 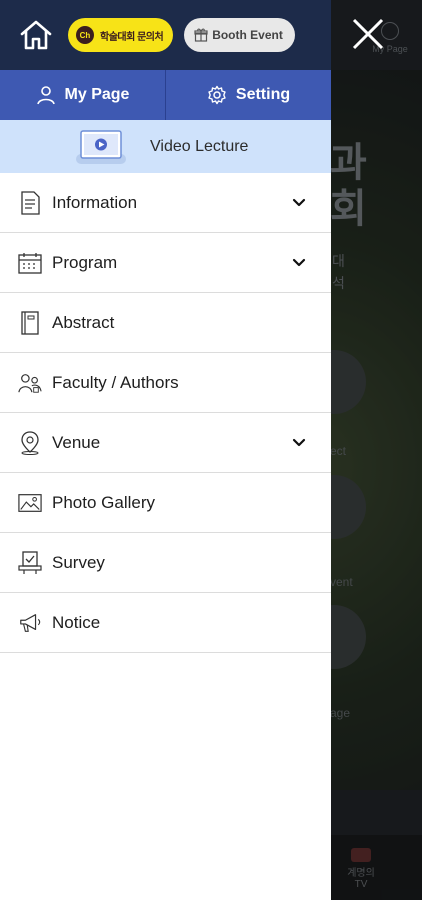 What do you see at coordinates (165, 443) in the screenshot?
I see `menu-item-venue: Venue` at bounding box center [165, 443].